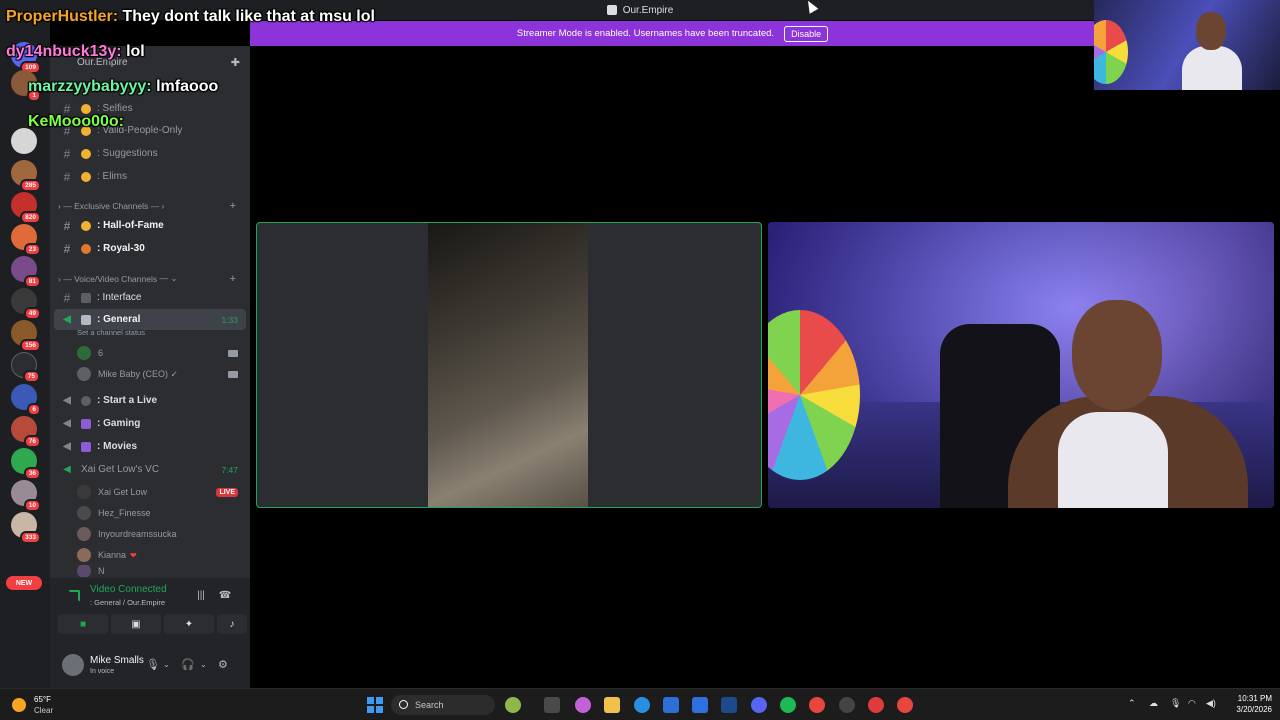  What do you see at coordinates (159, 534) in the screenshot?
I see `voice-user: Inyourdreamssucka` at bounding box center [159, 534].